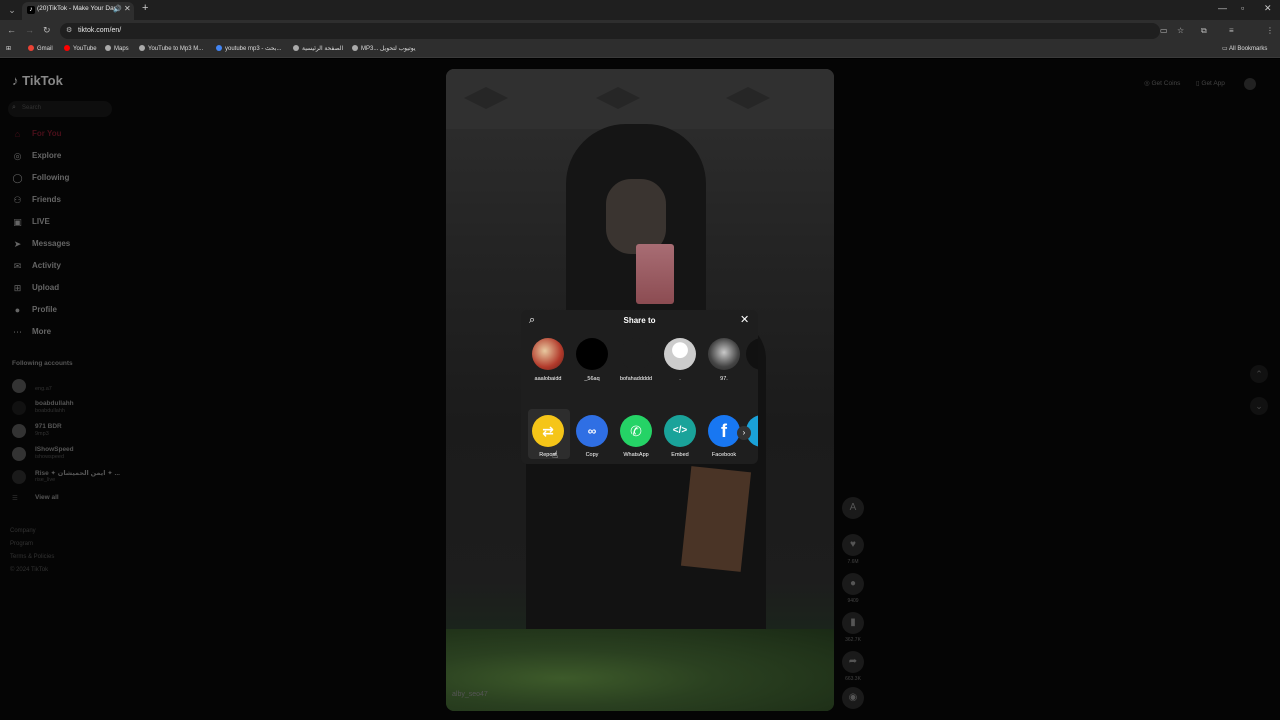  Describe the element at coordinates (1231, 30) in the screenshot. I see `media-icon: ≡` at that location.